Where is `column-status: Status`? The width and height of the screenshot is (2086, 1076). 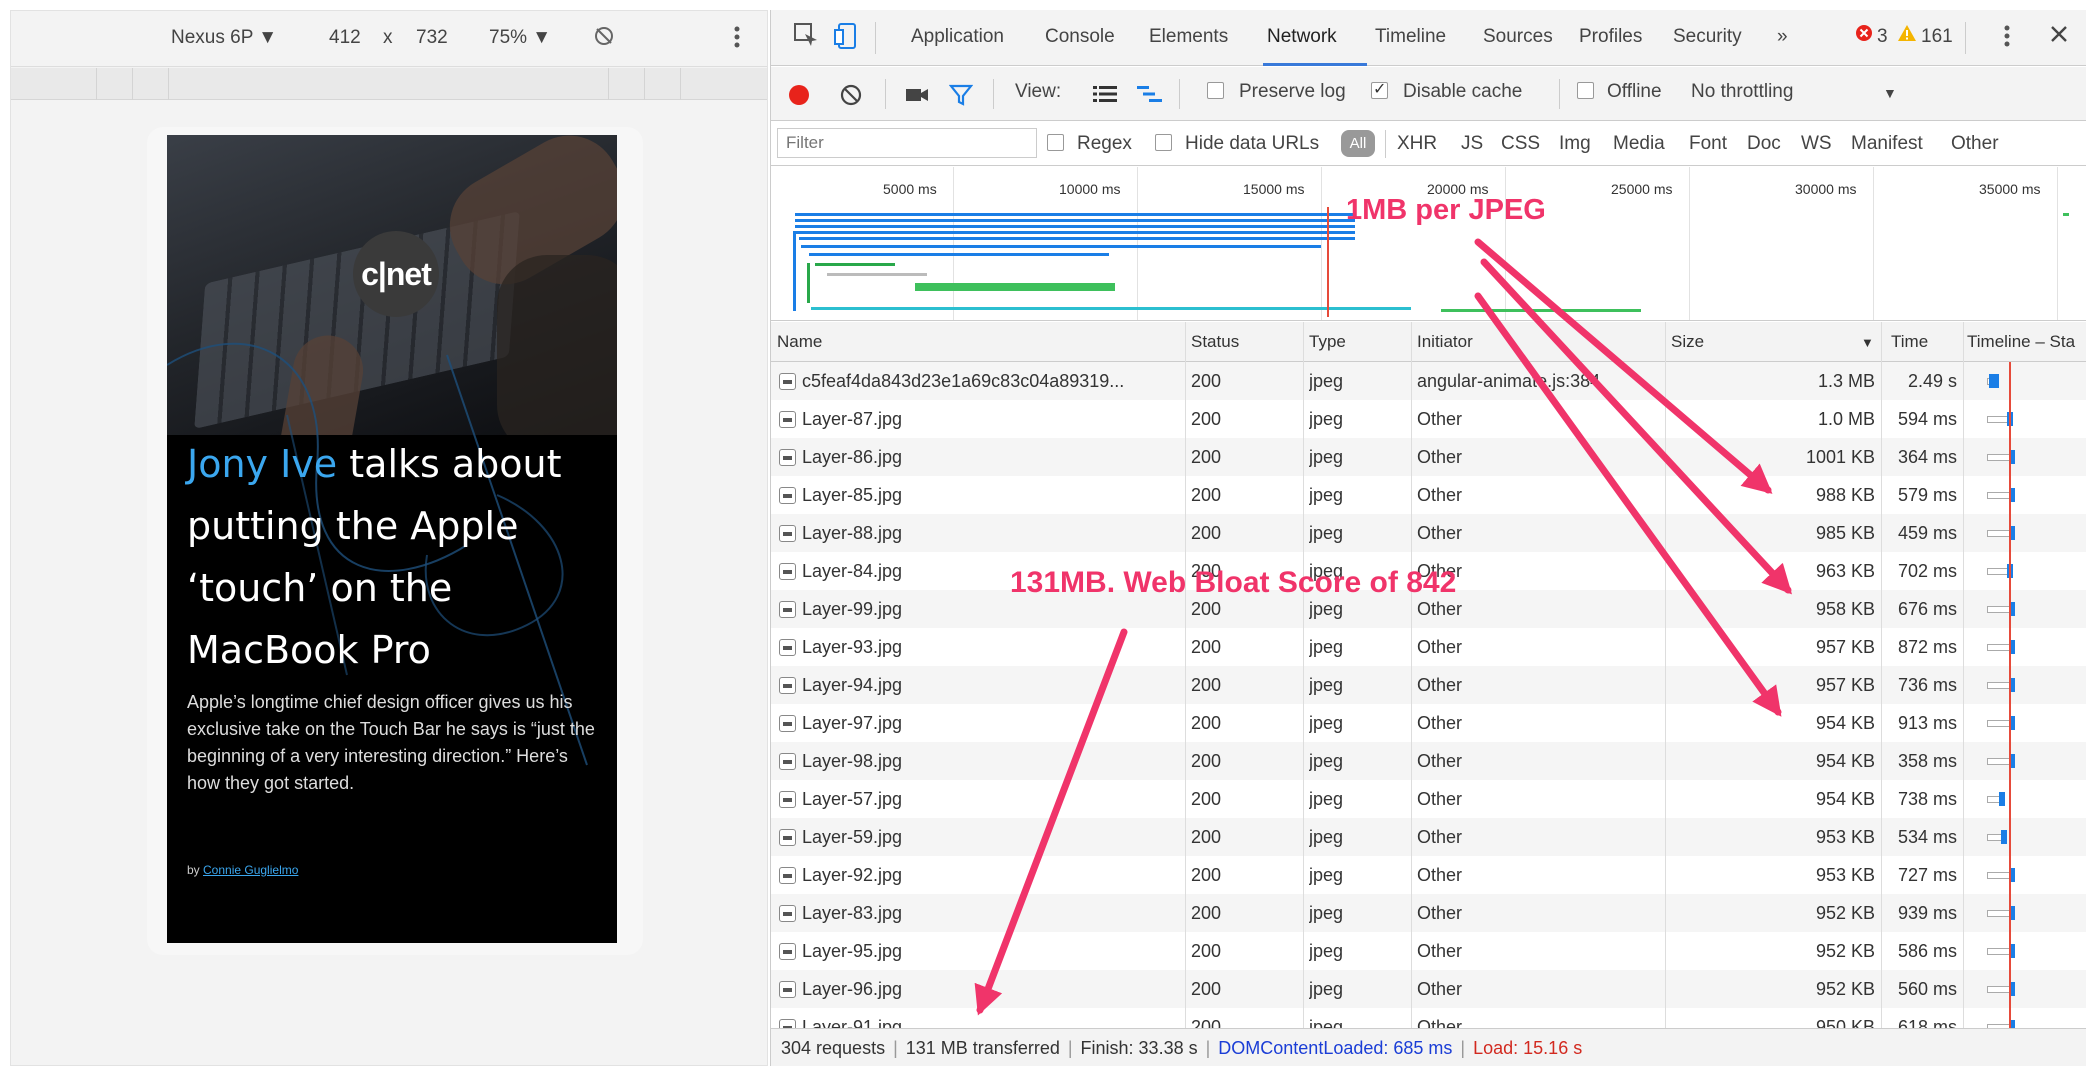 column-status: Status is located at coordinates (1215, 342).